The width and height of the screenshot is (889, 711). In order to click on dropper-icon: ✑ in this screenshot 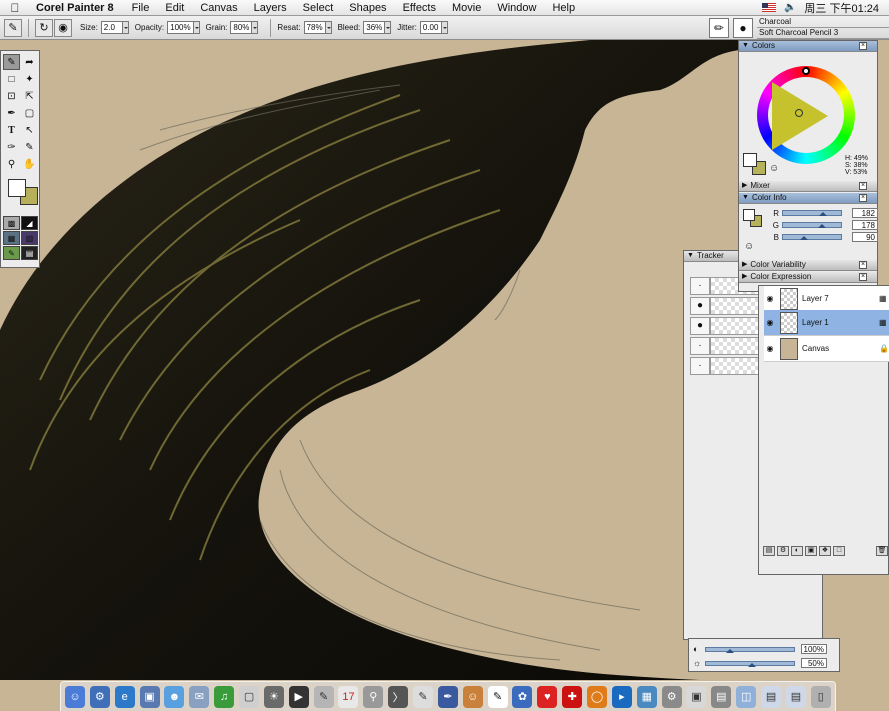, I will do `click(11, 147)`.